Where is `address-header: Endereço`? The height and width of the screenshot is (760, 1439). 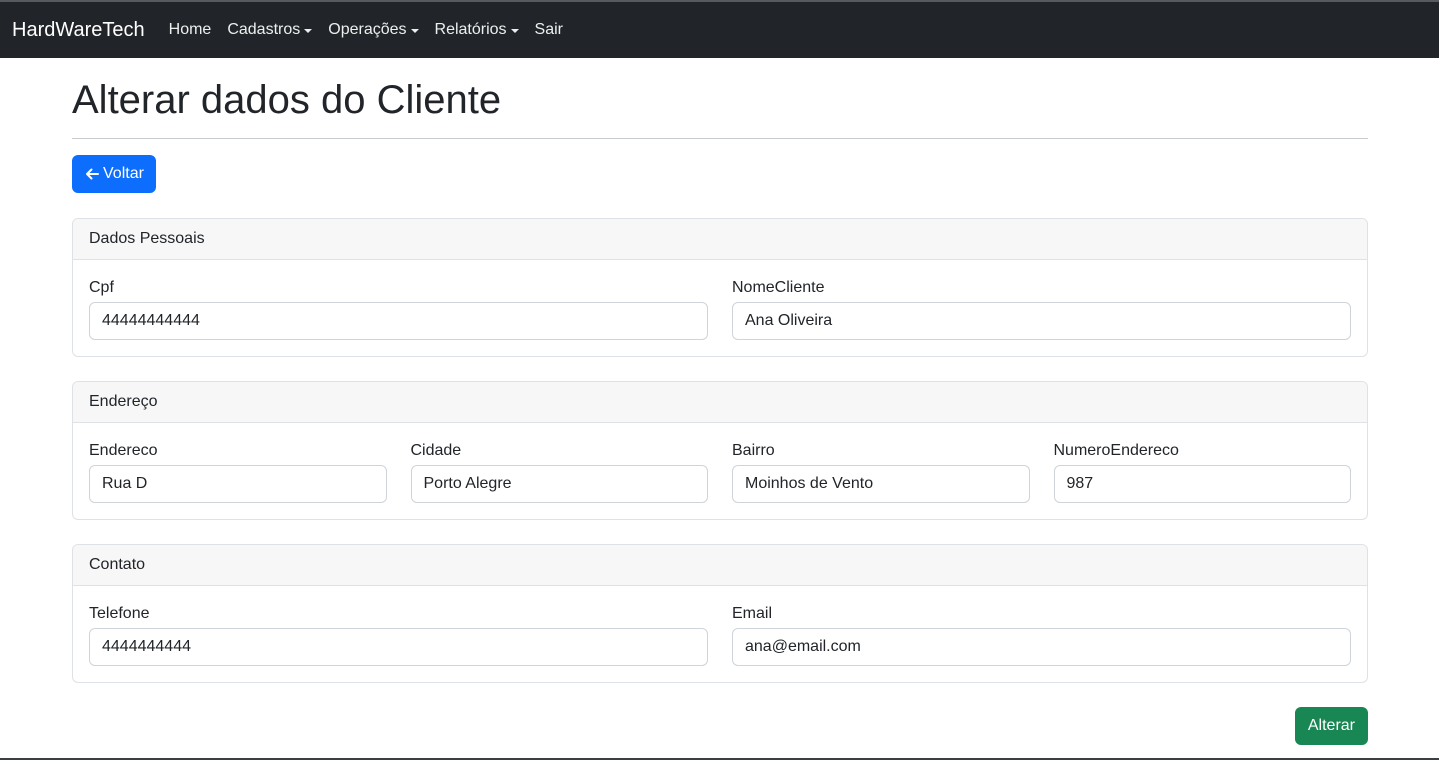
address-header: Endereço is located at coordinates (720, 402).